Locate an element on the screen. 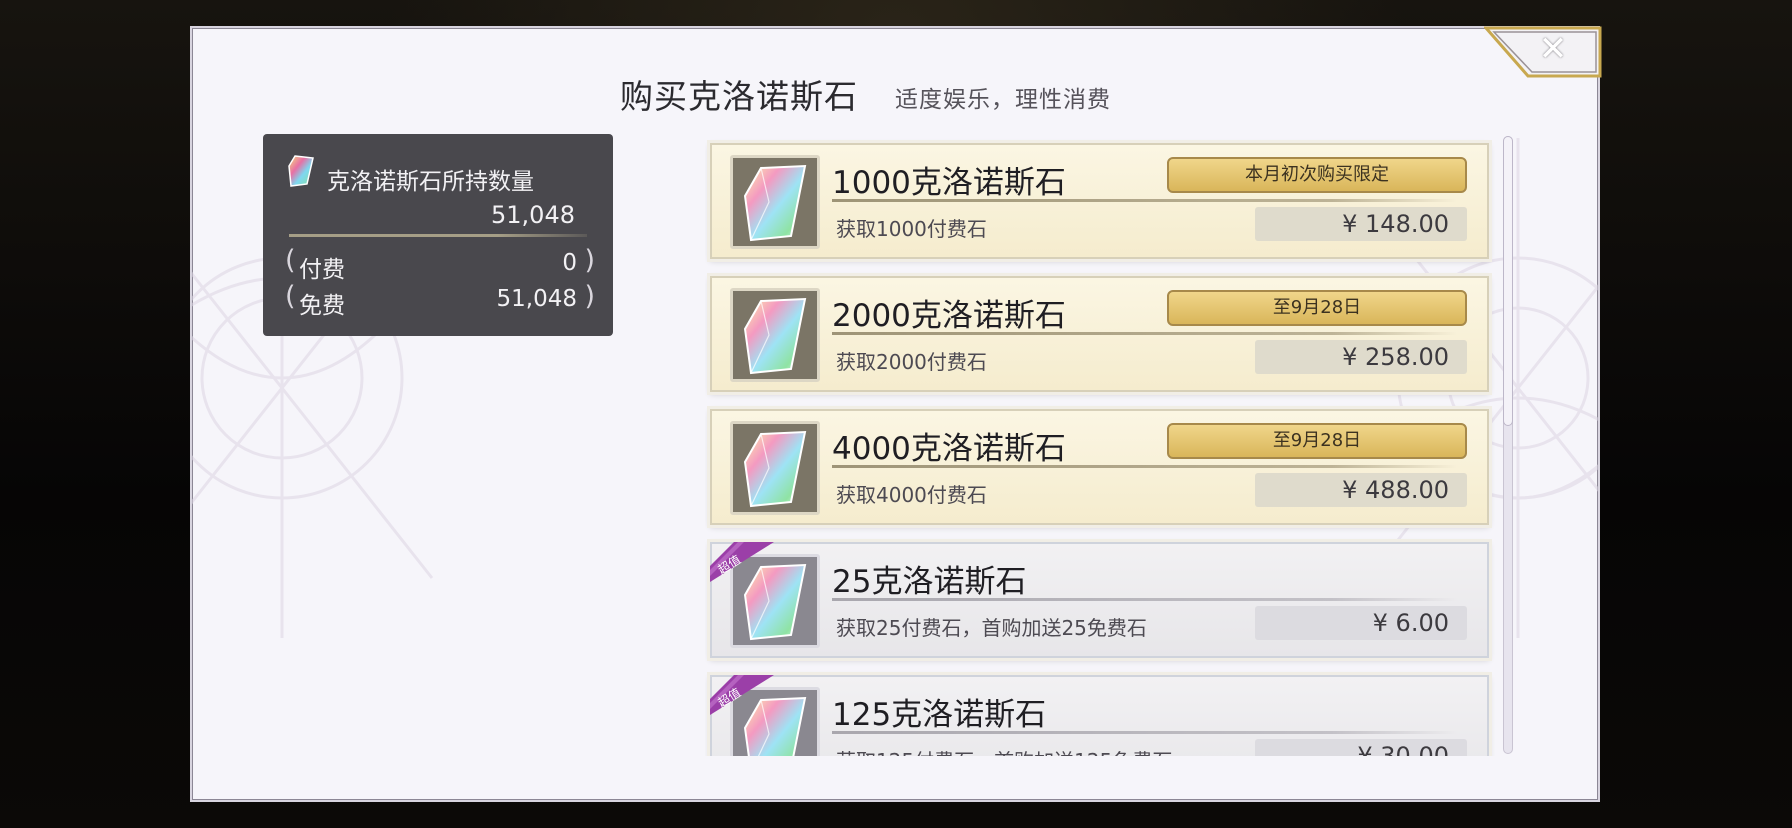  limited-offer-badge: 本月初次购买限定 is located at coordinates (1317, 175).